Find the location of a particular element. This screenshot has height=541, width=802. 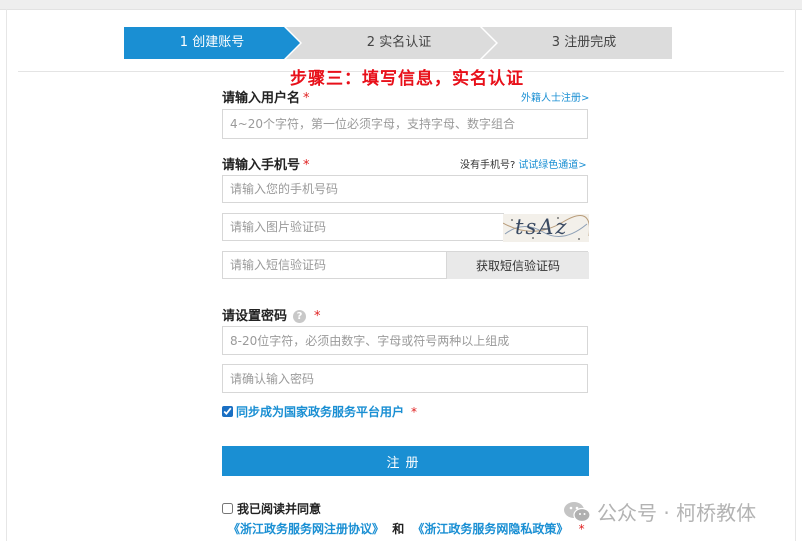

phone-label: 请输入手机号 * is located at coordinates (266, 163).